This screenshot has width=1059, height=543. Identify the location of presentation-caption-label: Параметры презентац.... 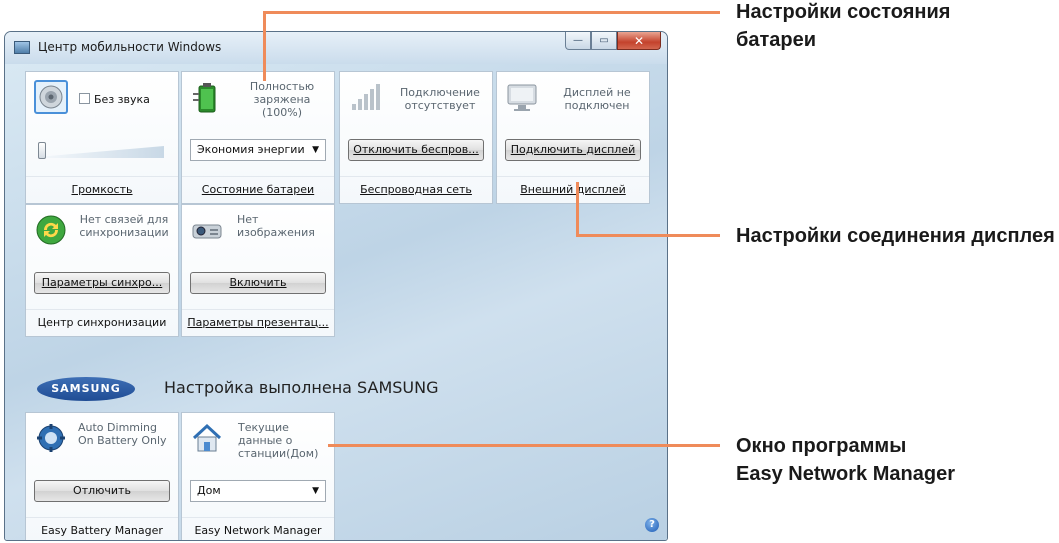
(258, 322).